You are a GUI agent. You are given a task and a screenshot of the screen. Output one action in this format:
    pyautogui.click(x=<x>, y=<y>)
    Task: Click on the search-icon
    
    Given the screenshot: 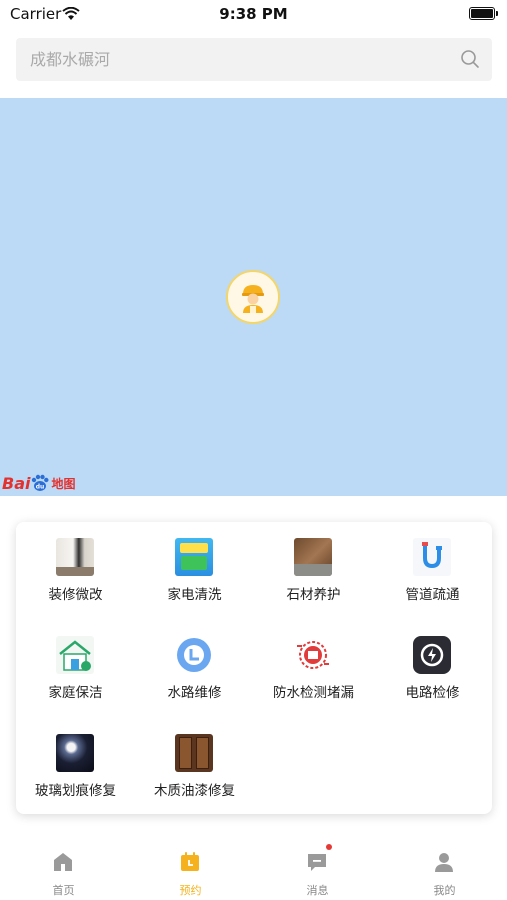 What is the action you would take?
    pyautogui.click(x=470, y=61)
    